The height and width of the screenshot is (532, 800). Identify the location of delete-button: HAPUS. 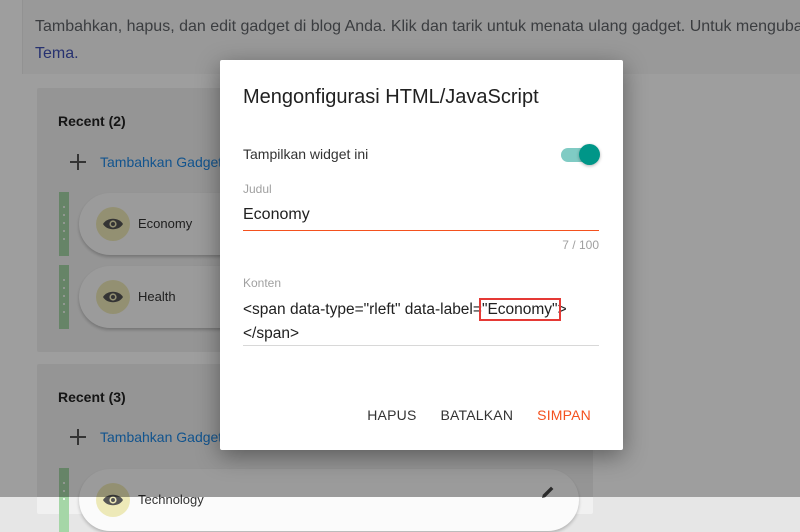
(391, 415).